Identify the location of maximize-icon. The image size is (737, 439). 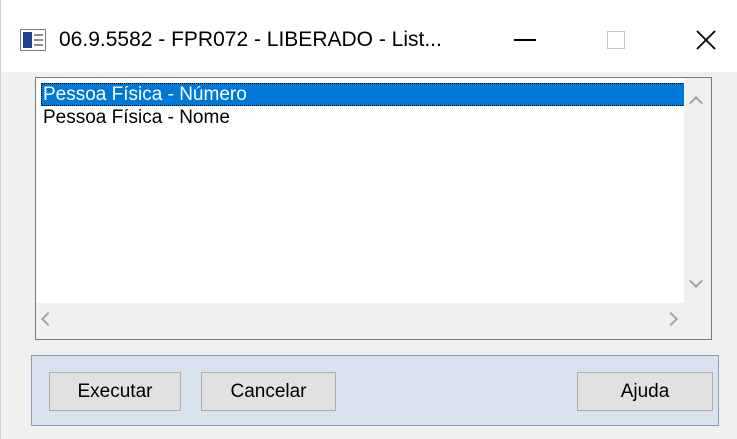
(616, 40).